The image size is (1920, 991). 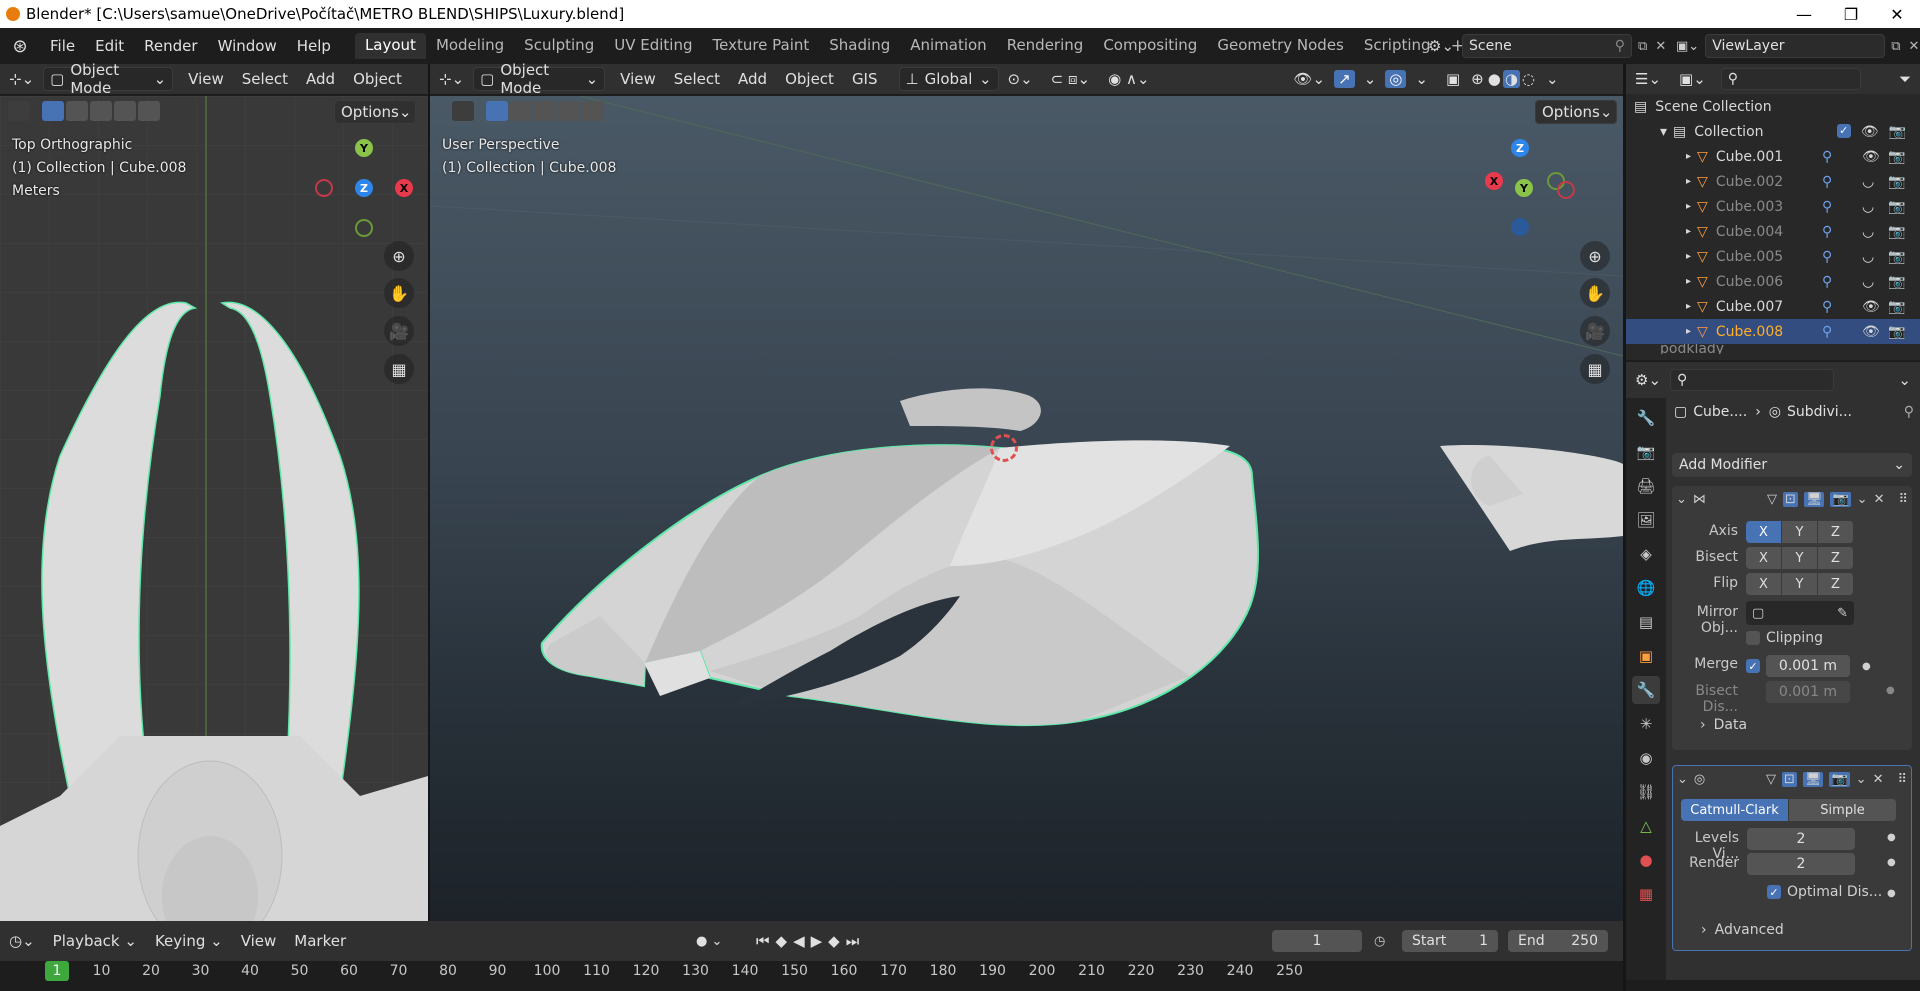 What do you see at coordinates (1843, 810) in the screenshot?
I see `simple-button: Simple` at bounding box center [1843, 810].